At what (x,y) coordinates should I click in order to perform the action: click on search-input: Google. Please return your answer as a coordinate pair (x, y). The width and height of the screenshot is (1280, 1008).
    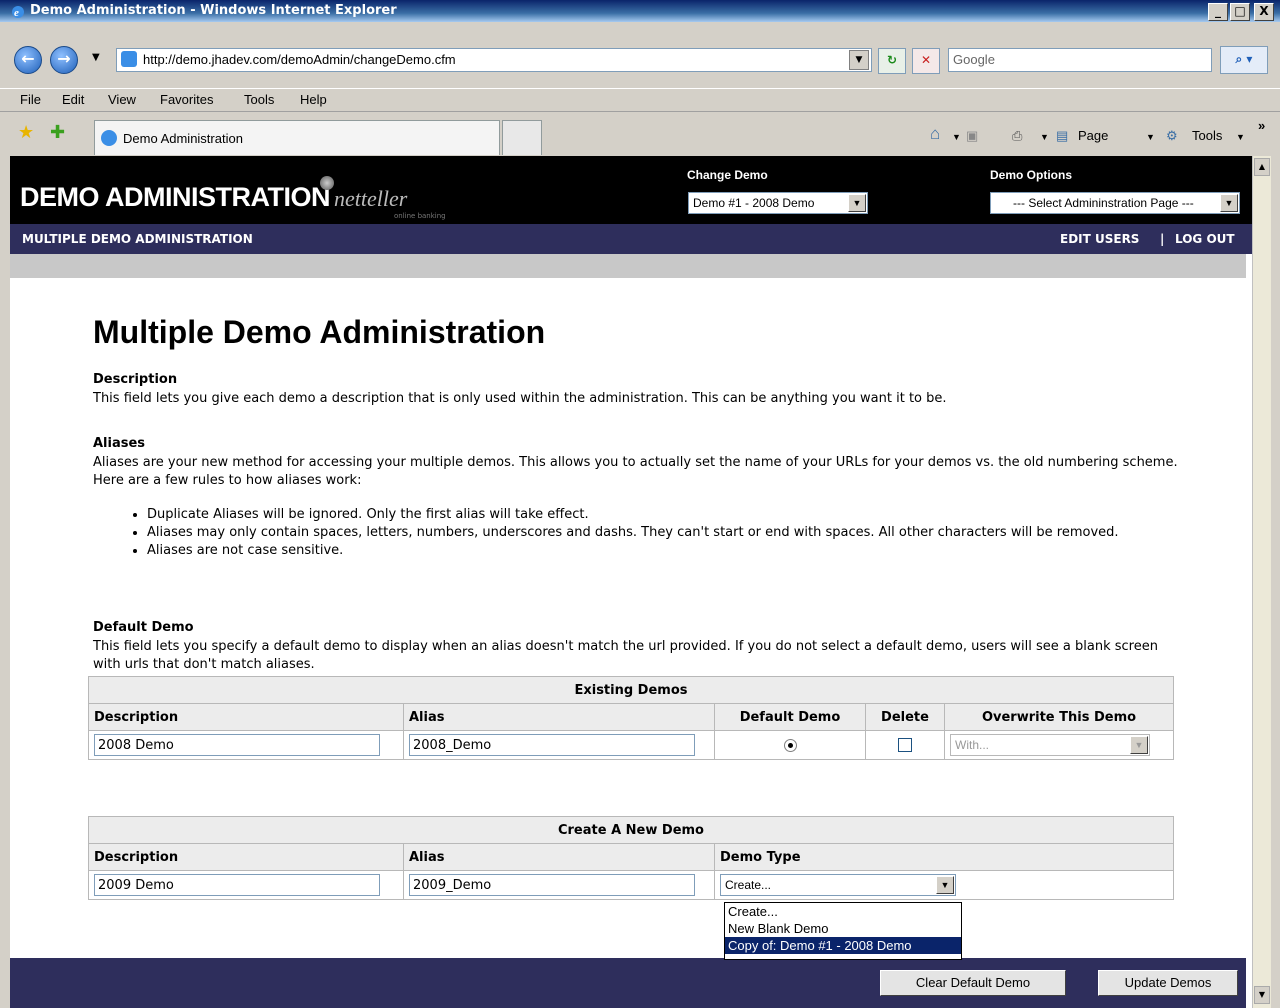
    Looking at the image, I should click on (1080, 60).